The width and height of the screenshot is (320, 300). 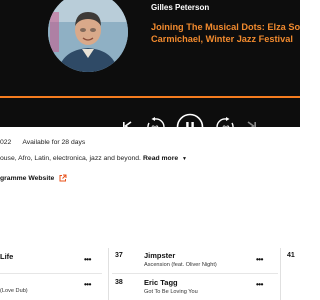 What do you see at coordinates (119, 282) in the screenshot?
I see `track-number: 38` at bounding box center [119, 282].